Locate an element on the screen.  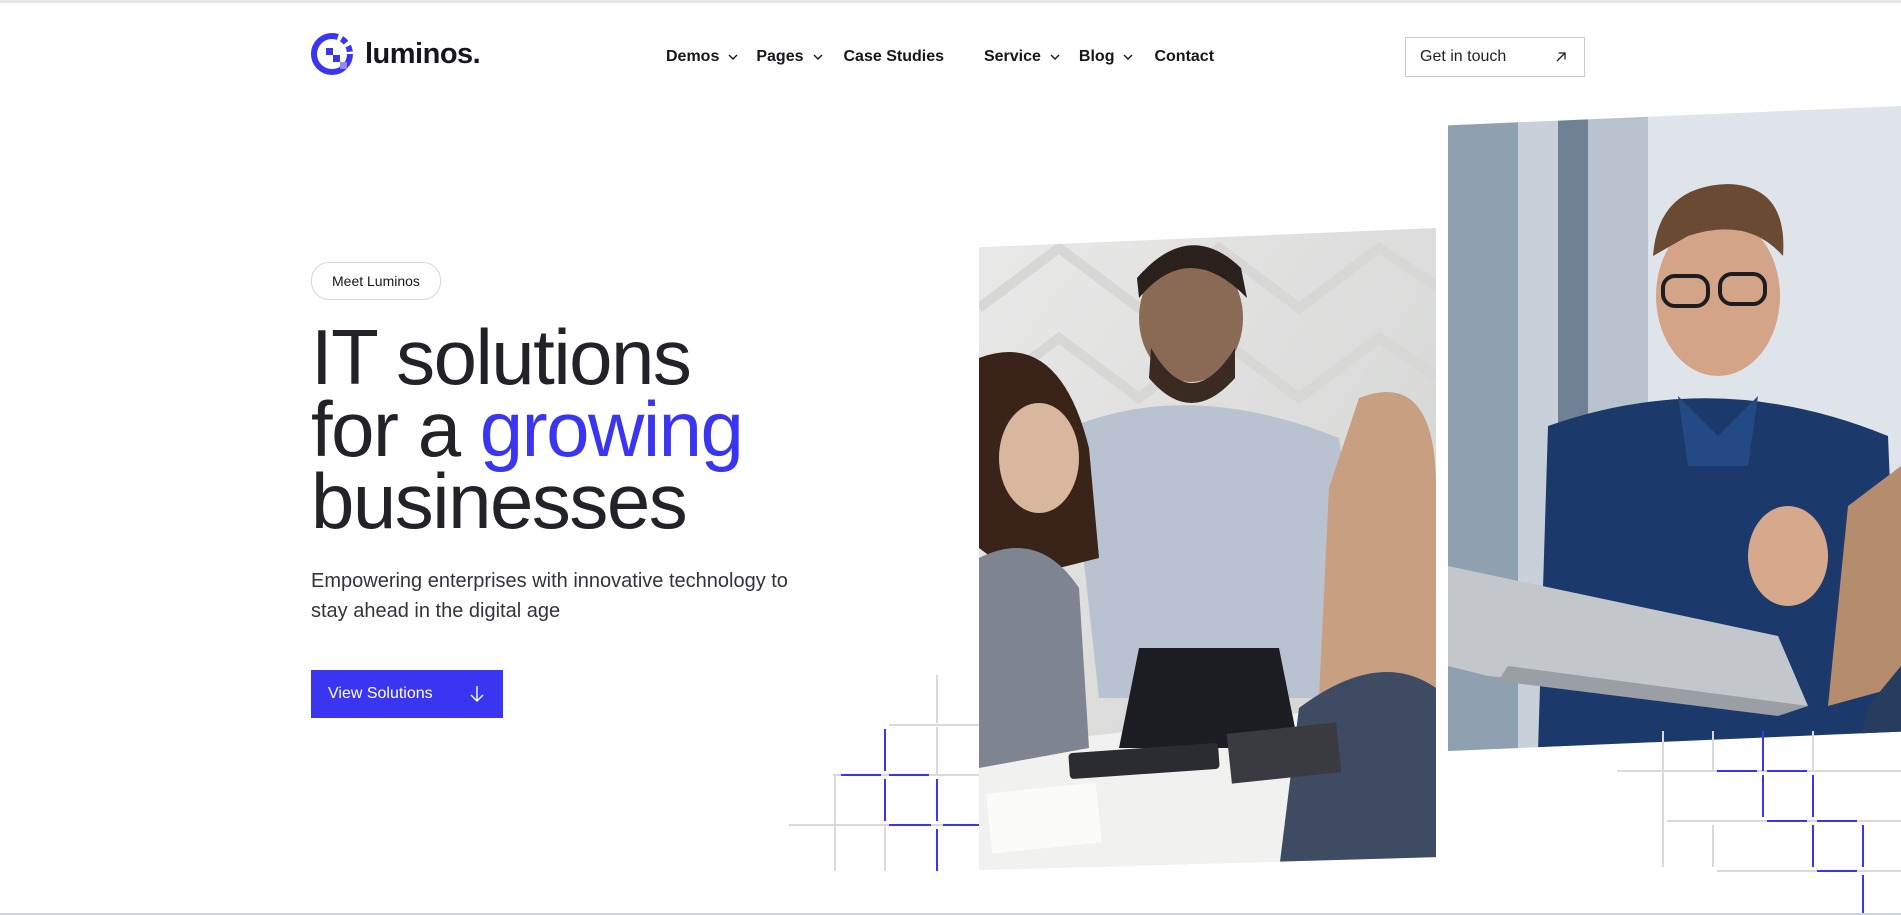
decorative-grid-right is located at coordinates (1759, 823).